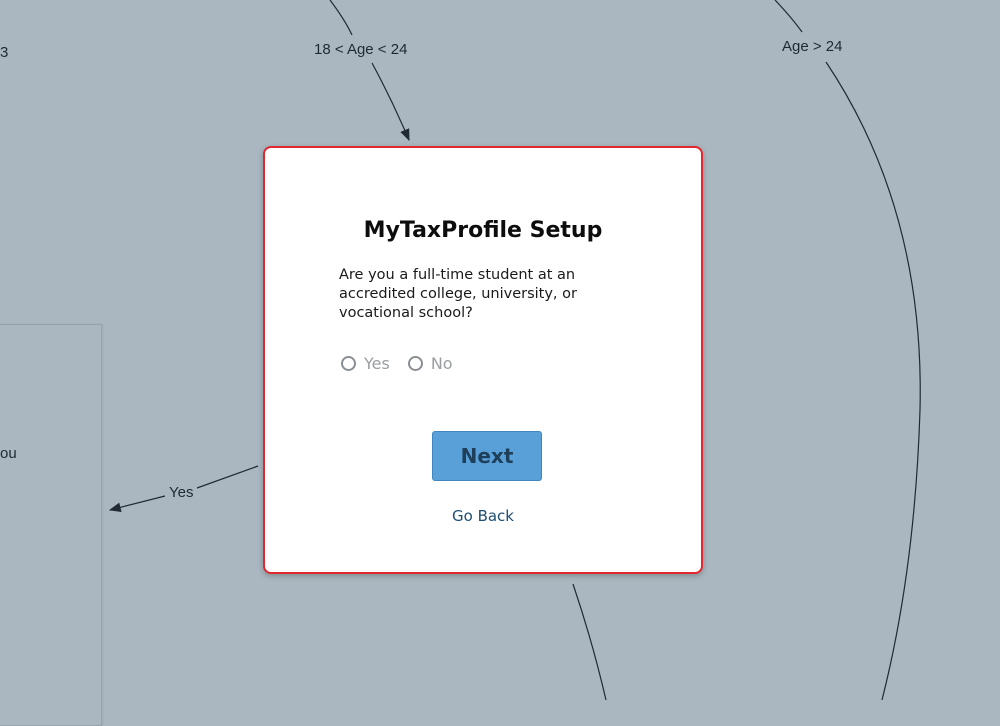  What do you see at coordinates (441, 363) in the screenshot?
I see `radio-no-label: No` at bounding box center [441, 363].